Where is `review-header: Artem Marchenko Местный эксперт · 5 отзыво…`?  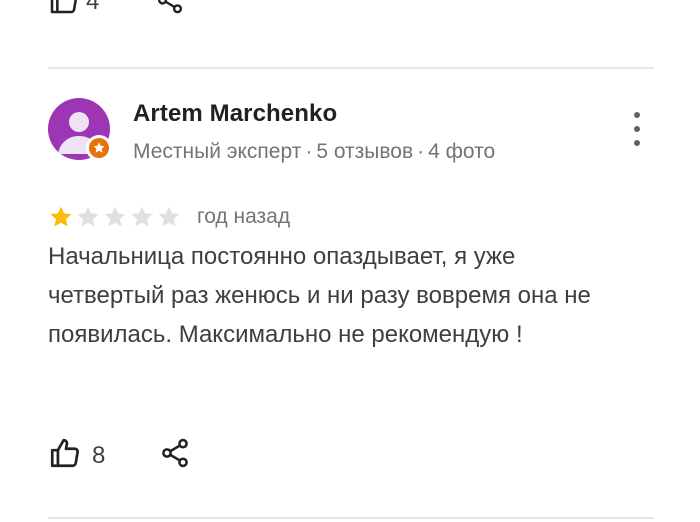
review-header: Artem Marchenko Местный эксперт · 5 отзыво… is located at coordinates (351, 131).